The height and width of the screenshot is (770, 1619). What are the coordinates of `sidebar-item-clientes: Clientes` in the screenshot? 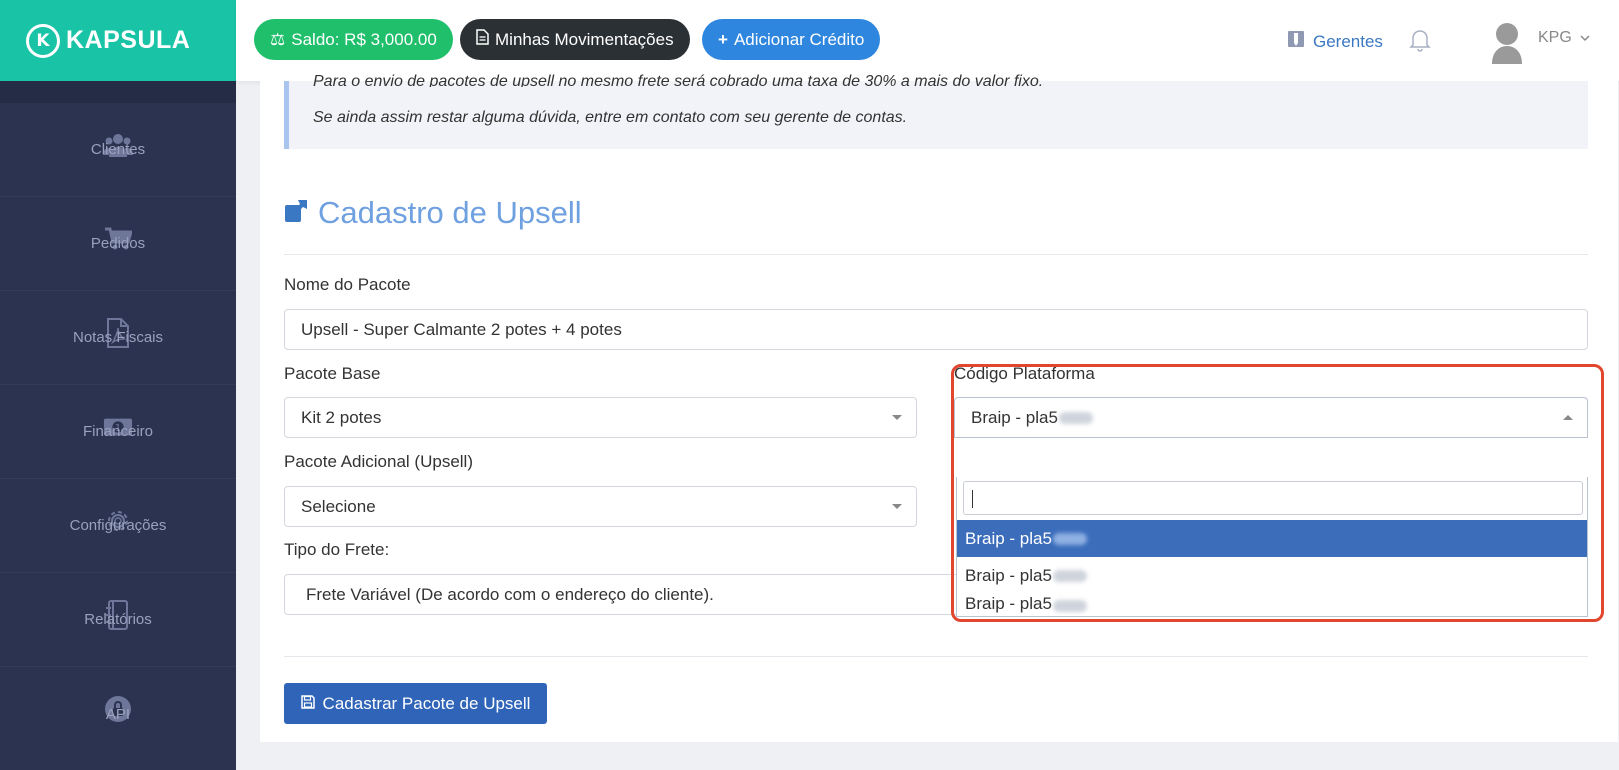 It's located at (118, 150).